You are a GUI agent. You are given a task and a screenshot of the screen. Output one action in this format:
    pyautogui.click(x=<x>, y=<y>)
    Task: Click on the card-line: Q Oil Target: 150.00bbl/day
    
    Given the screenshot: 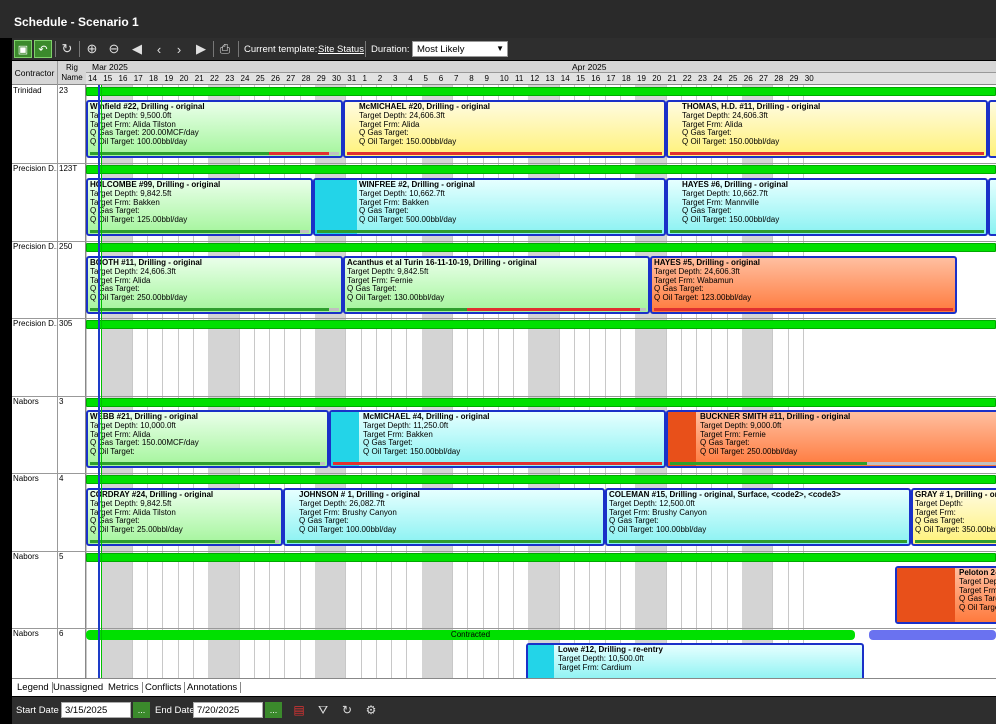 What is the action you would take?
    pyautogui.click(x=412, y=452)
    